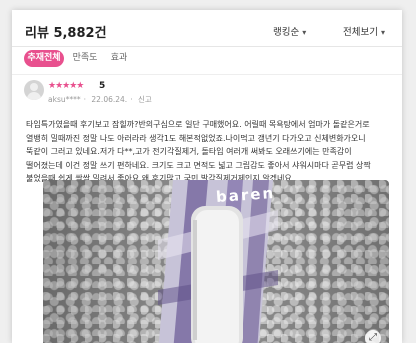  What do you see at coordinates (34, 90) in the screenshot?
I see `user-avatar-icon` at bounding box center [34, 90].